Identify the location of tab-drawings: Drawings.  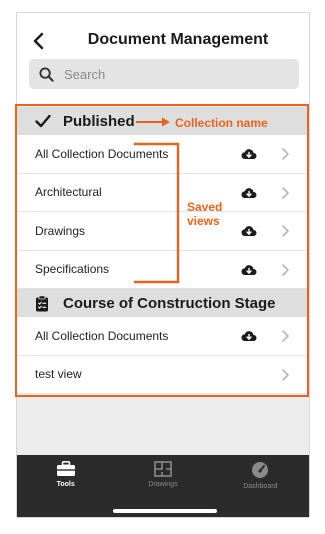
(162, 486).